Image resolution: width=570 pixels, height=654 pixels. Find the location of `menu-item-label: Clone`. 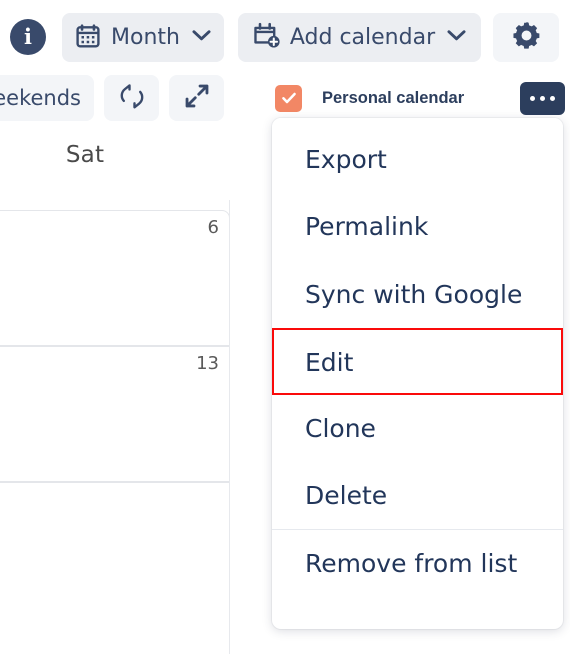

menu-item-label: Clone is located at coordinates (340, 428).